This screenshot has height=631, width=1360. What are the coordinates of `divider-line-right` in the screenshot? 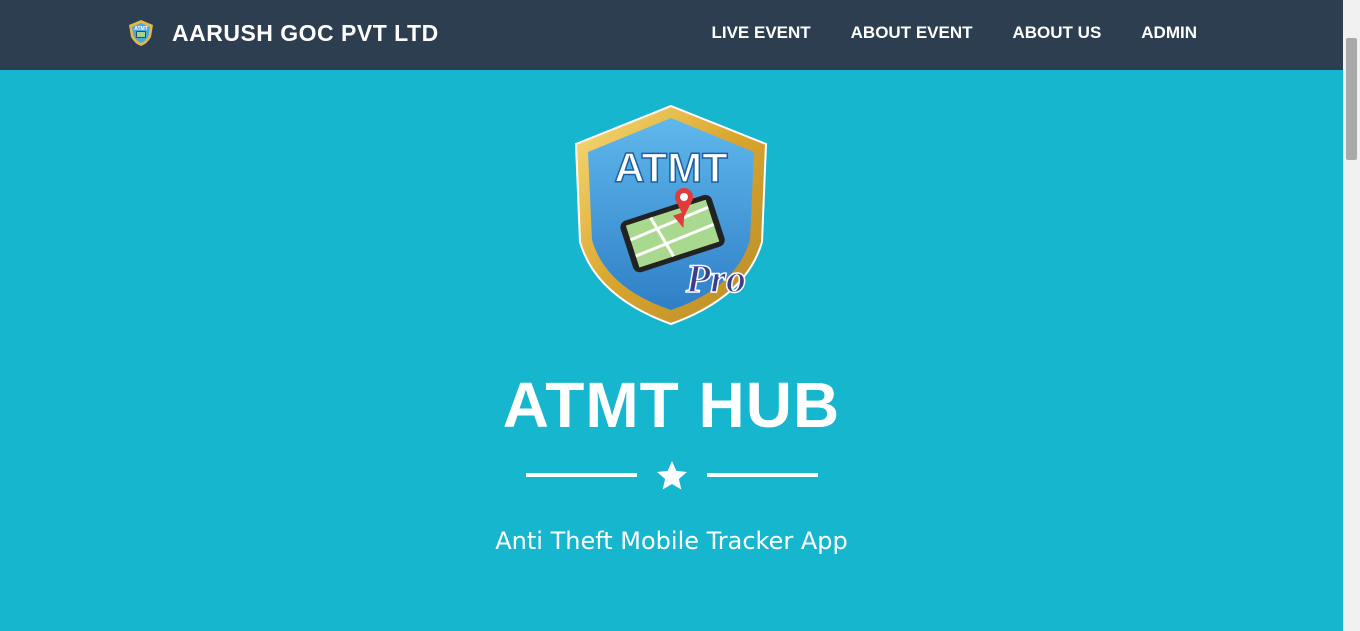 It's located at (762, 475).